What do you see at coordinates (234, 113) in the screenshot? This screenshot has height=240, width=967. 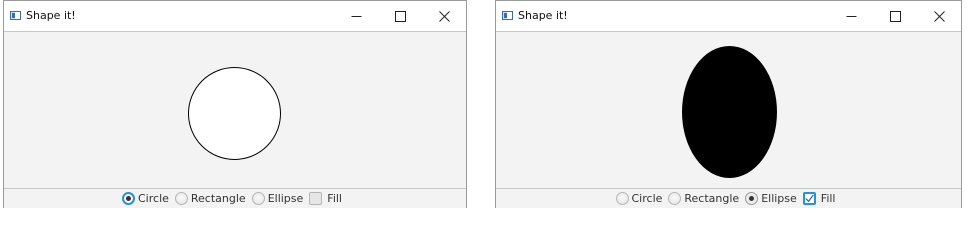 I see `circle-shape` at bounding box center [234, 113].